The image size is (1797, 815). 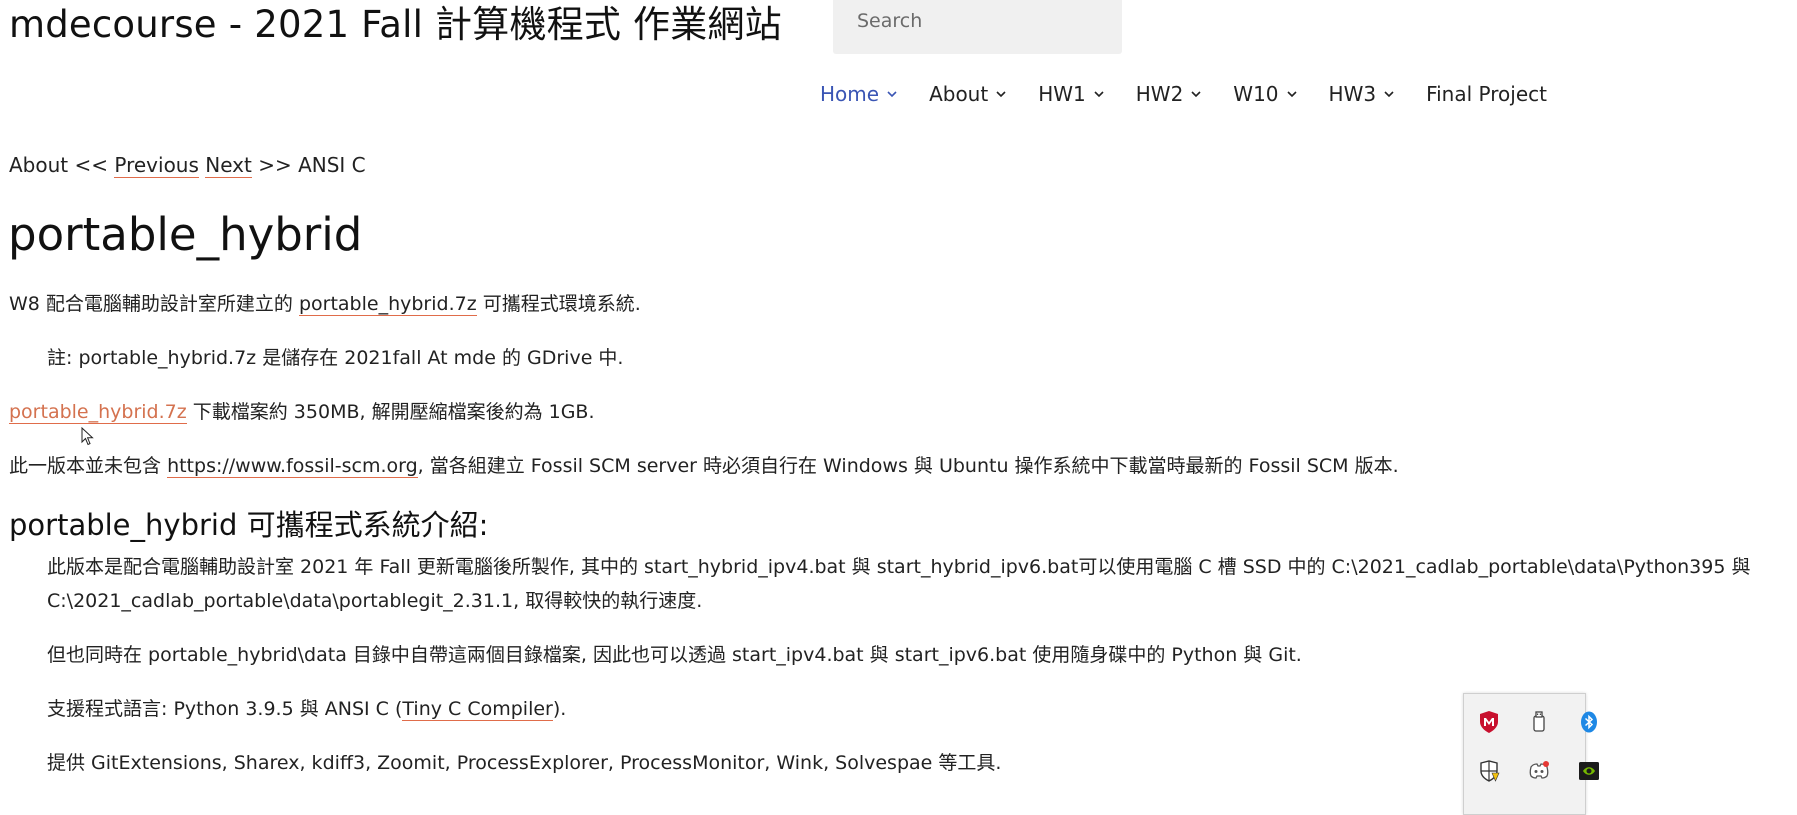 What do you see at coordinates (1531, 754) in the screenshot?
I see `system-tray-overflow` at bounding box center [1531, 754].